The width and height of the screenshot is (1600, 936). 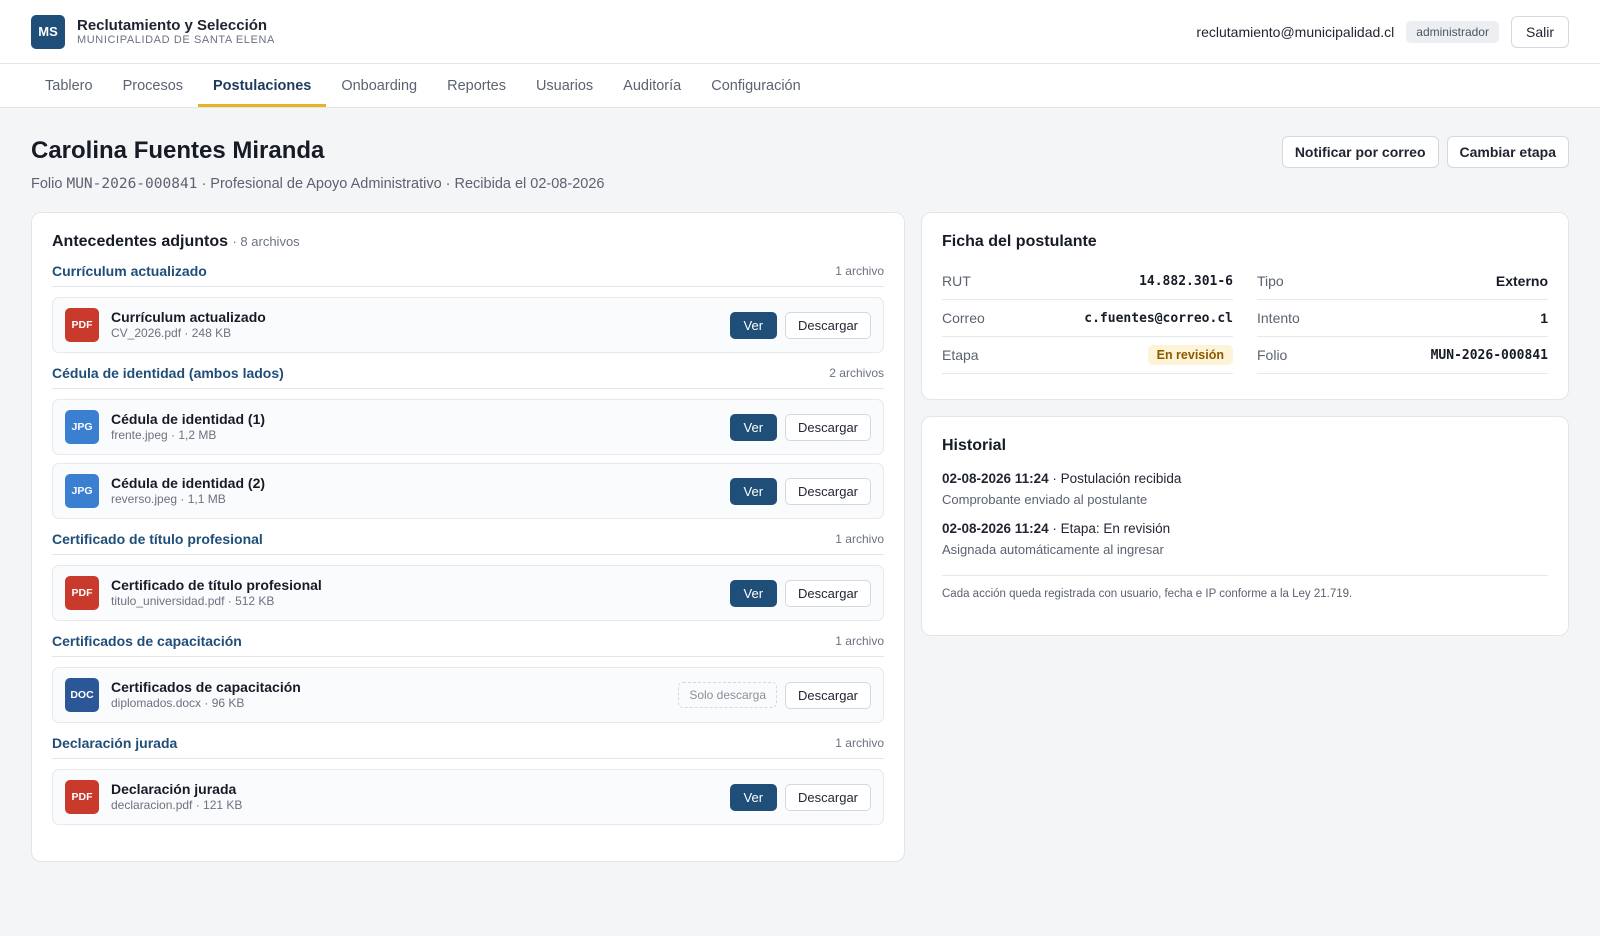 I want to click on nav-tab-onboarding: Onboarding, so click(x=379, y=87).